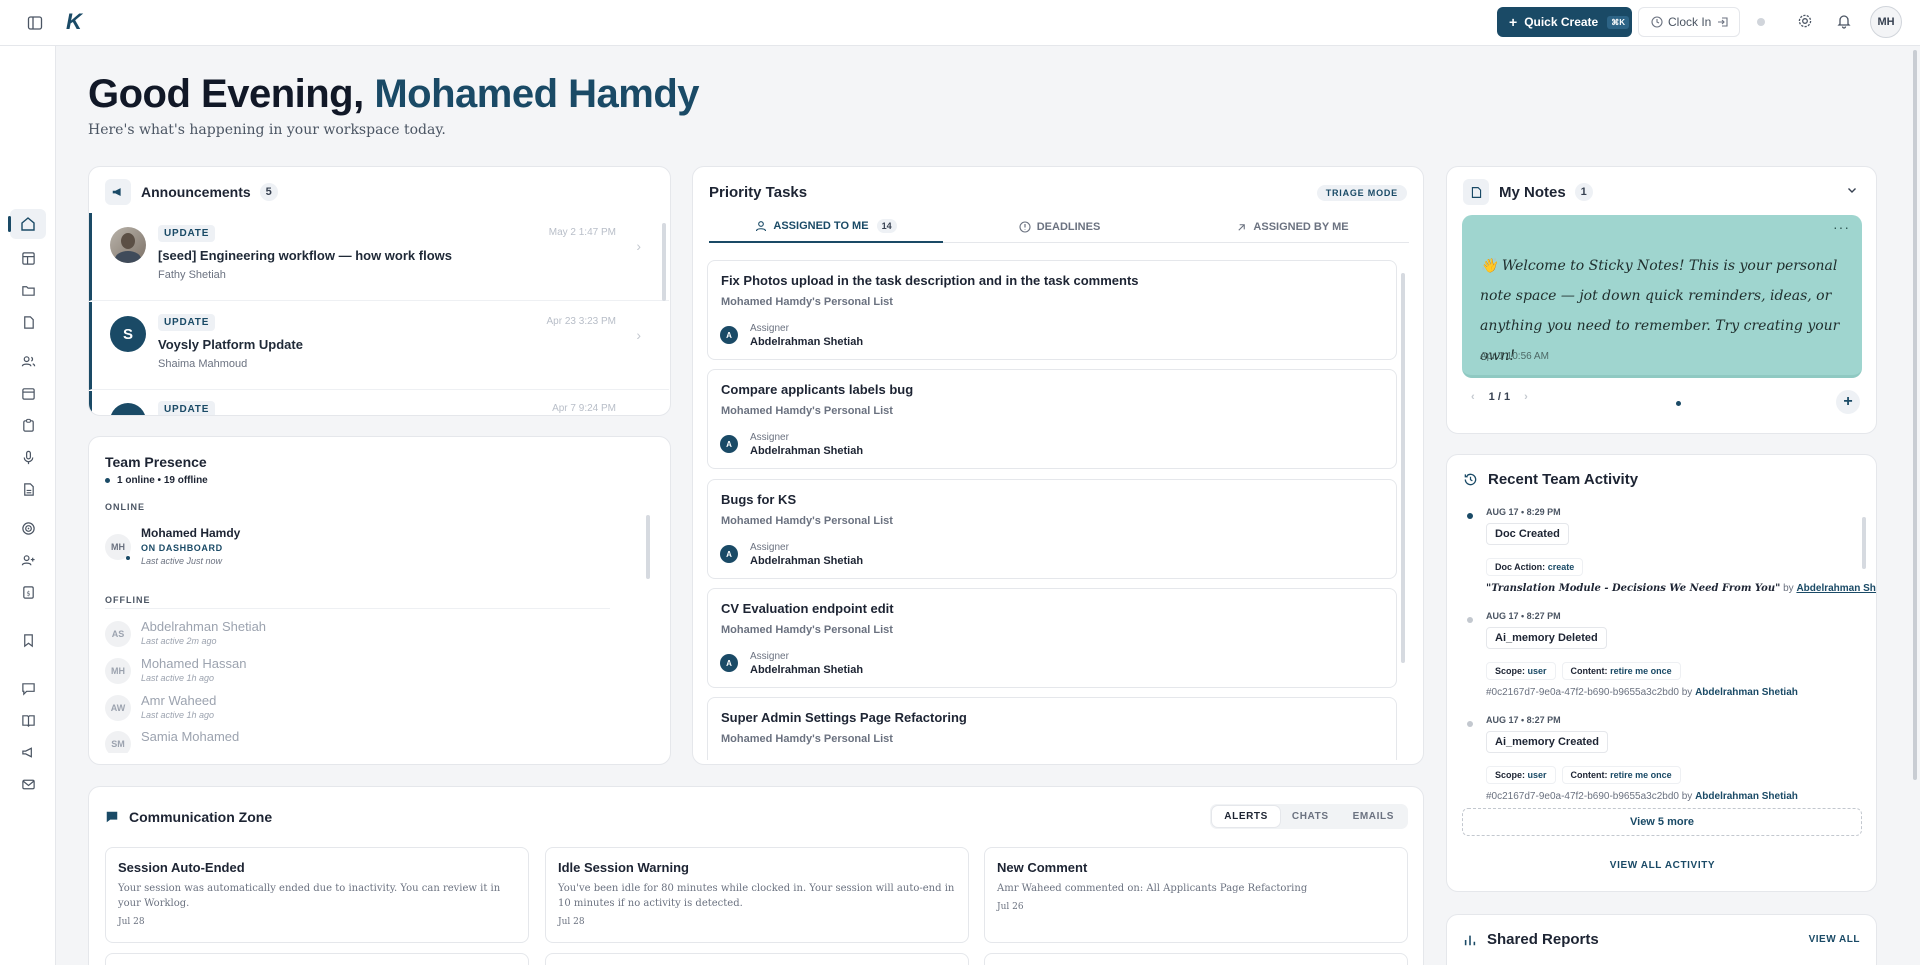  Describe the element at coordinates (1618, 22) in the screenshot. I see `shortcut-badge: ⌘K` at that location.